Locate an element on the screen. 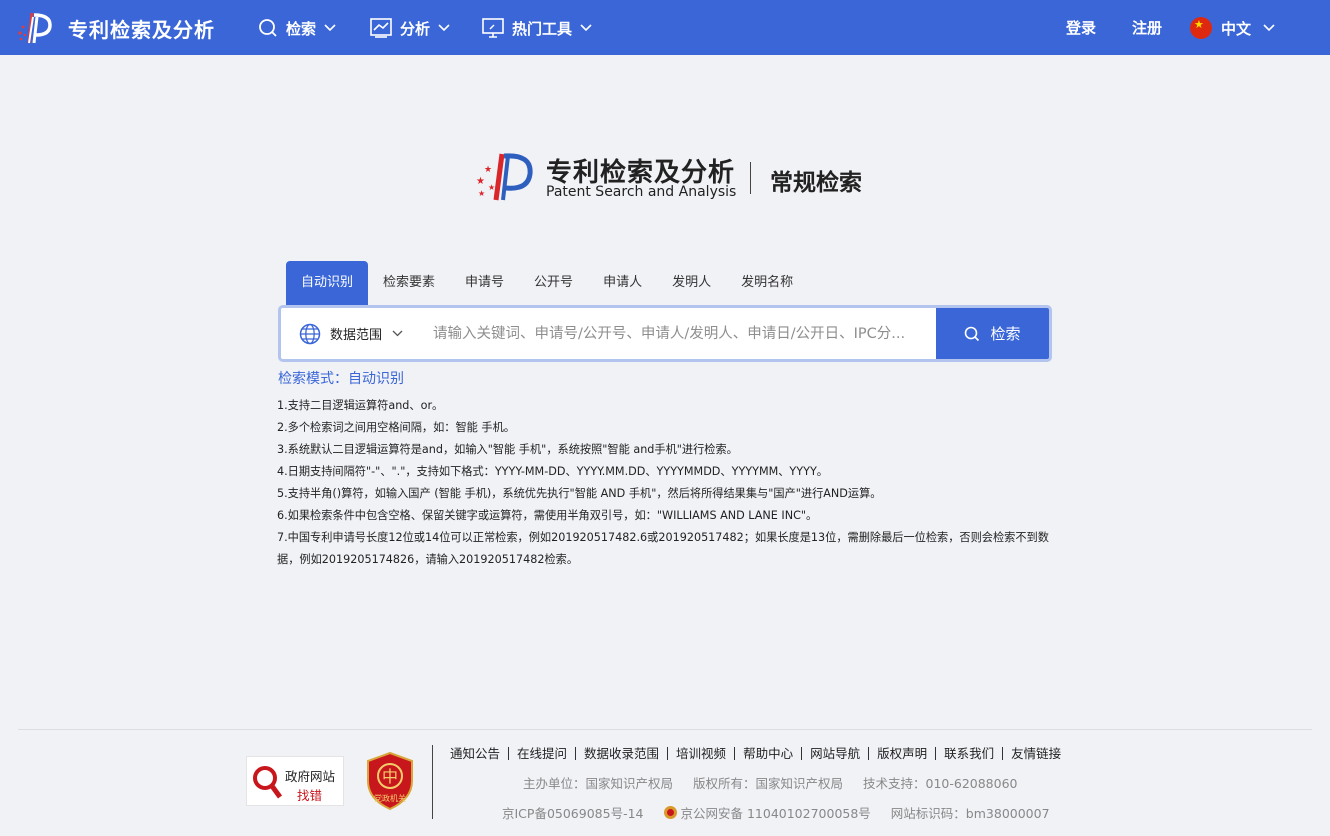 The width and height of the screenshot is (1330, 836). gov-website-error-badge: 政府网站 找错 is located at coordinates (295, 781).